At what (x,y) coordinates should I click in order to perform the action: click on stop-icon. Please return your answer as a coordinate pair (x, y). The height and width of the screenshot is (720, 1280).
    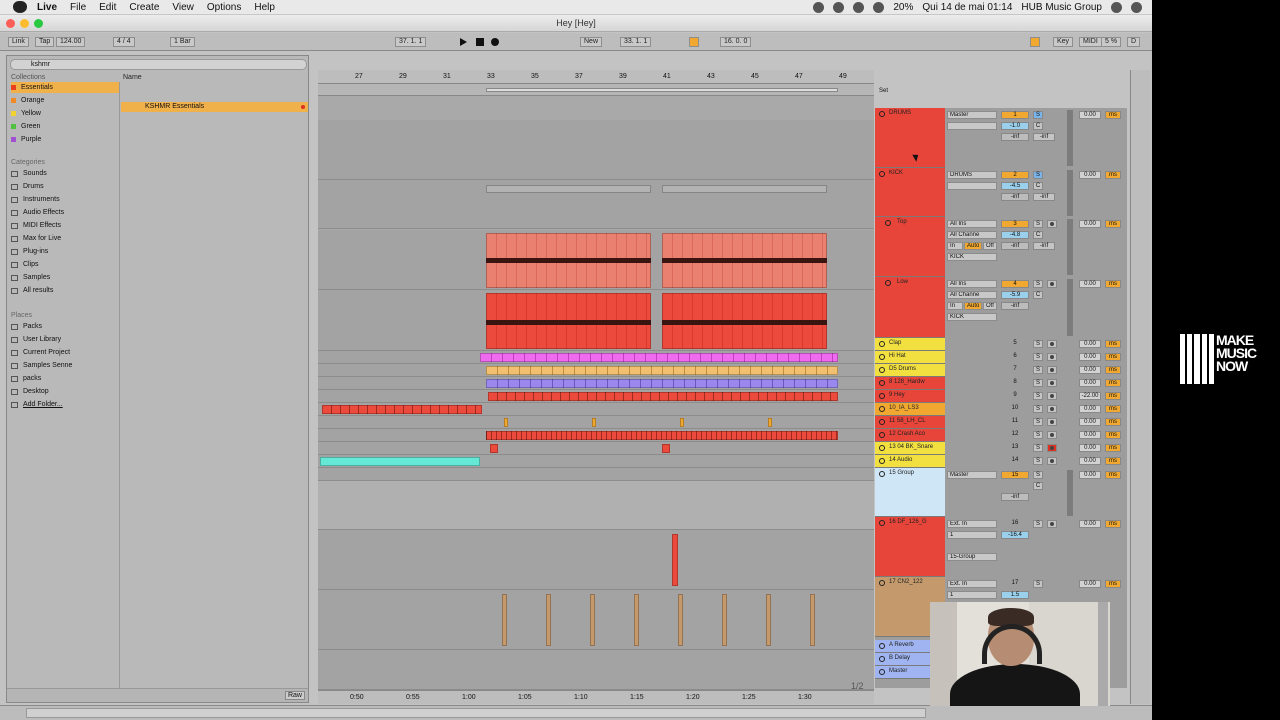
    Looking at the image, I should click on (480, 42).